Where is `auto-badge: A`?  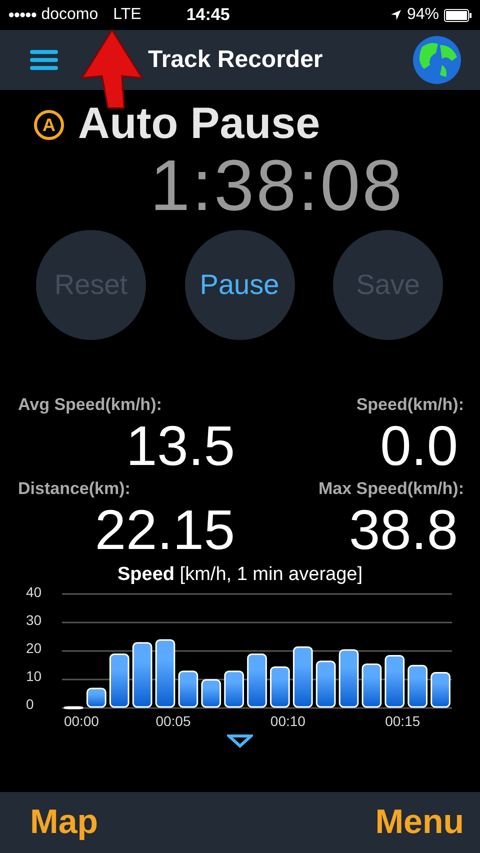 auto-badge: A is located at coordinates (49, 125).